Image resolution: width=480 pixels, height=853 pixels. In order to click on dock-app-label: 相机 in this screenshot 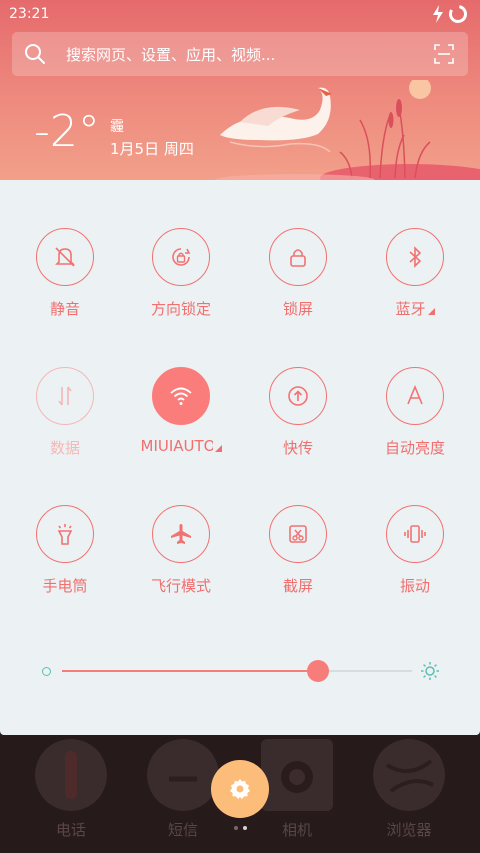, I will do `click(296, 830)`.